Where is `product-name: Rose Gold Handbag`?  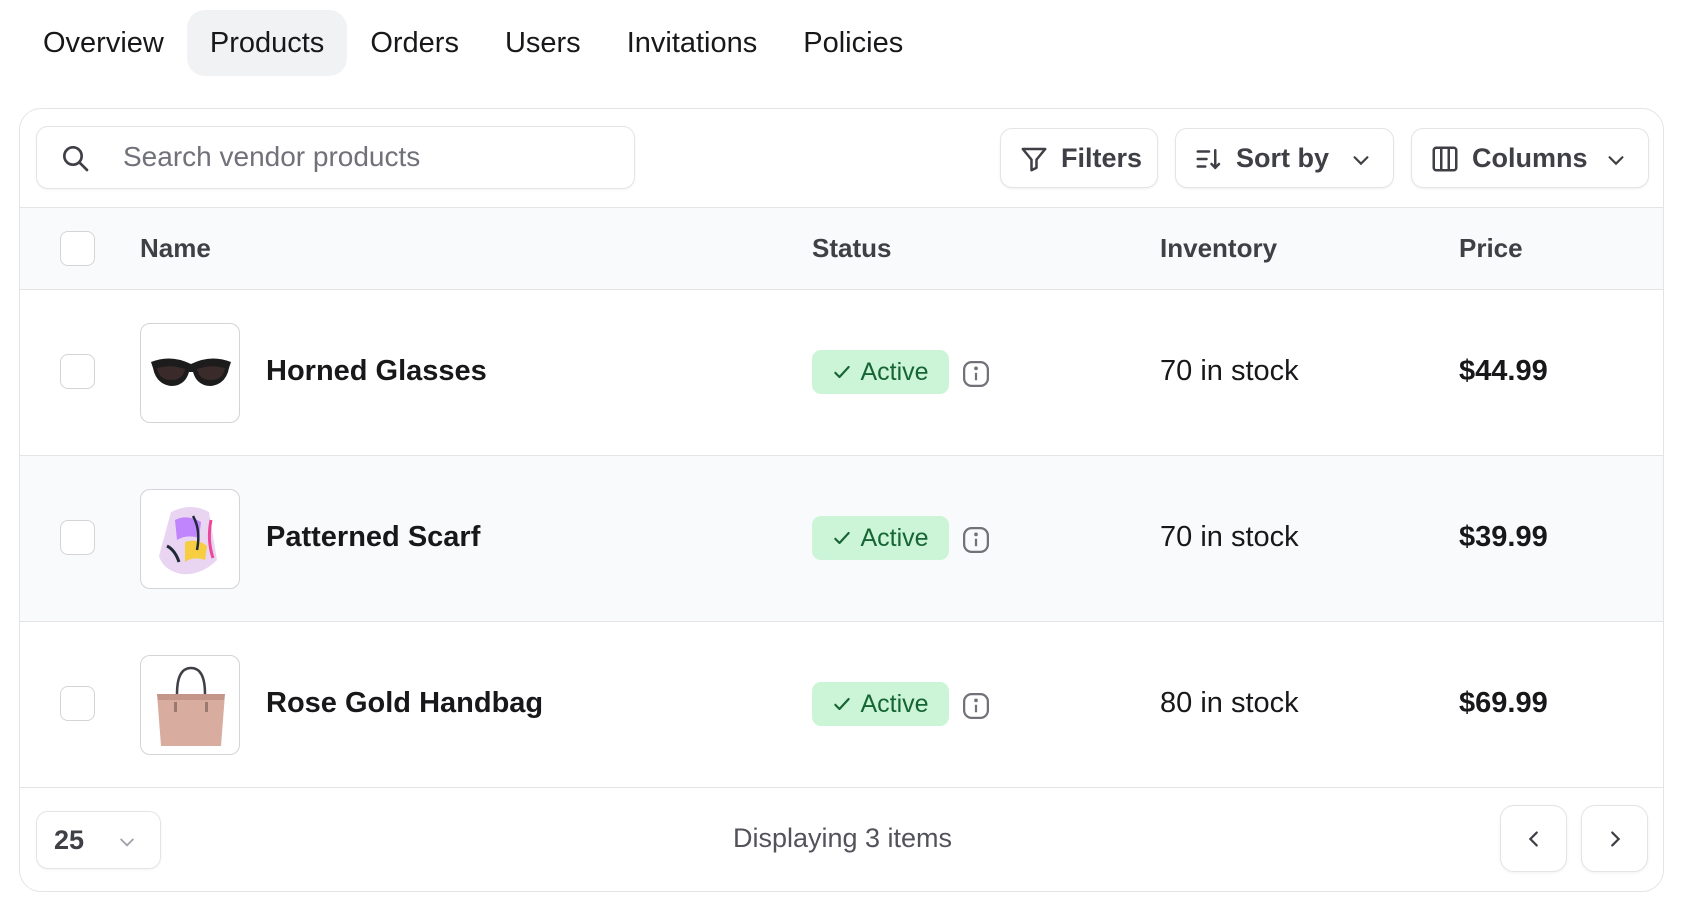
product-name: Rose Gold Handbag is located at coordinates (404, 703).